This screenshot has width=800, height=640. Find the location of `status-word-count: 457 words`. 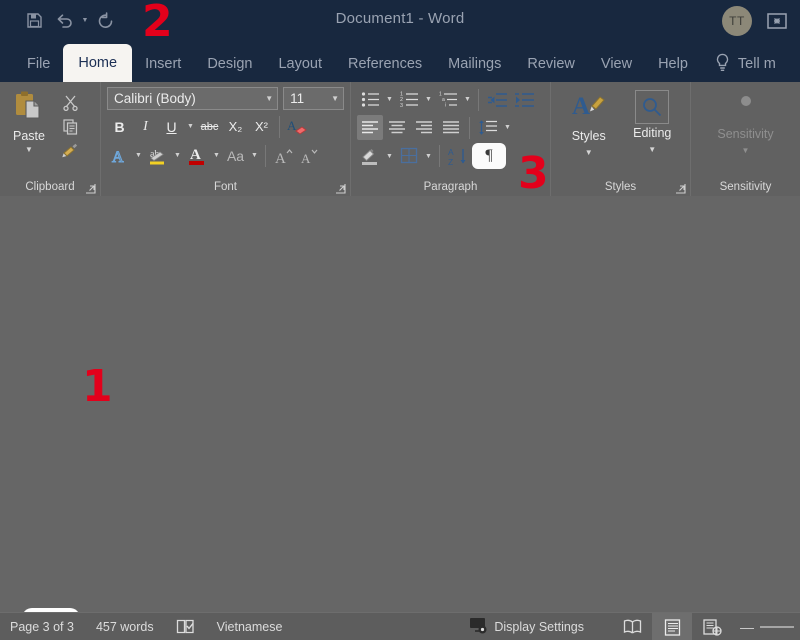

status-word-count: 457 words is located at coordinates (125, 627).